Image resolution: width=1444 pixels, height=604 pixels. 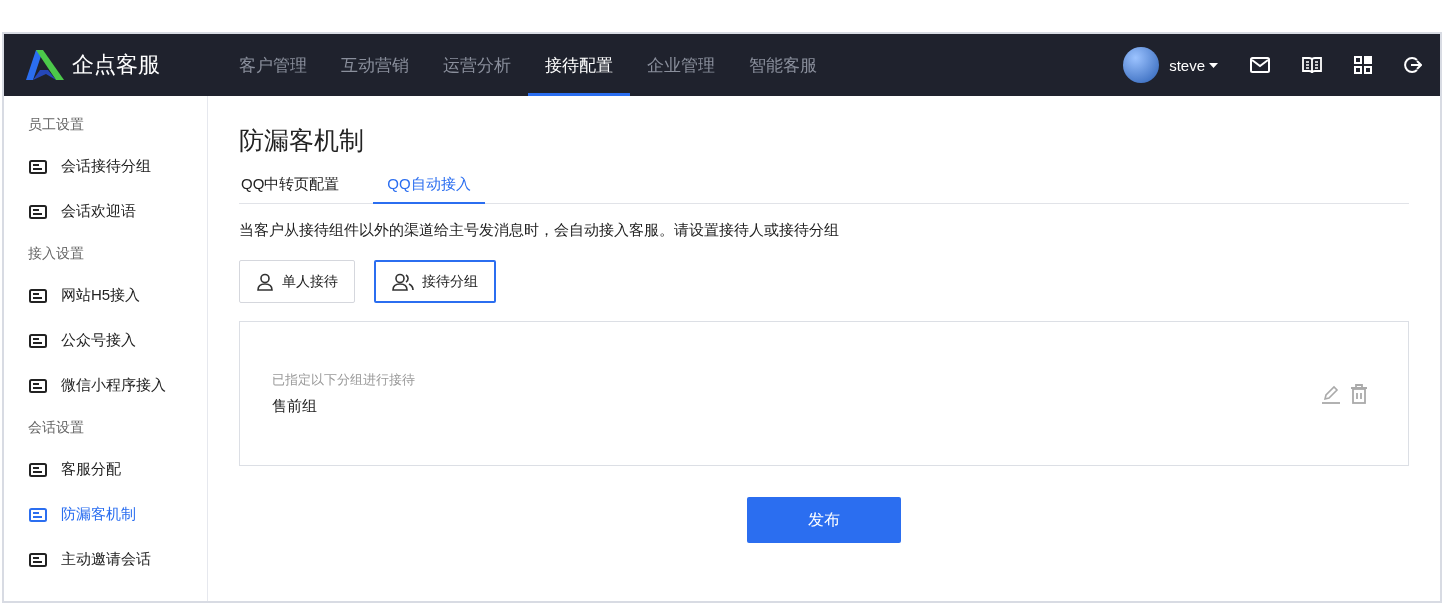 I want to click on sidebar-item: 网站H5接入, so click(x=117, y=295).